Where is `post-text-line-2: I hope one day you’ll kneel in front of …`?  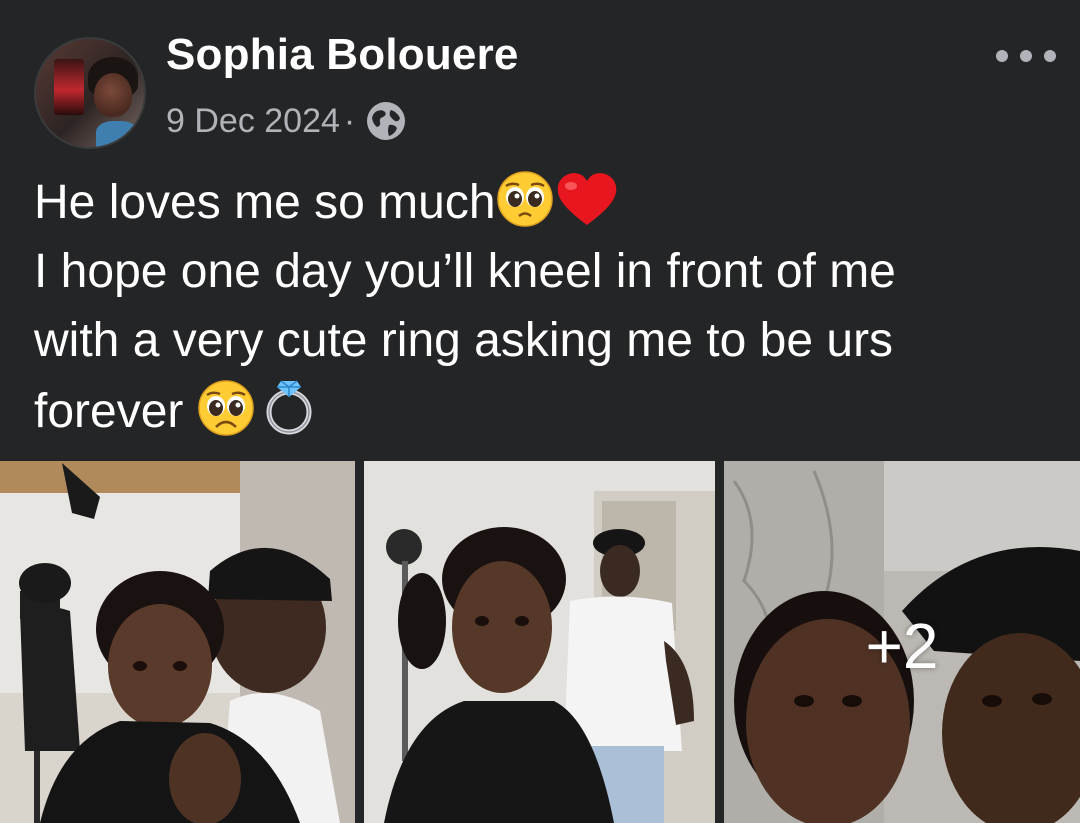
post-text-line-2: I hope one day you’ll kneel in front of … is located at coordinates (465, 271).